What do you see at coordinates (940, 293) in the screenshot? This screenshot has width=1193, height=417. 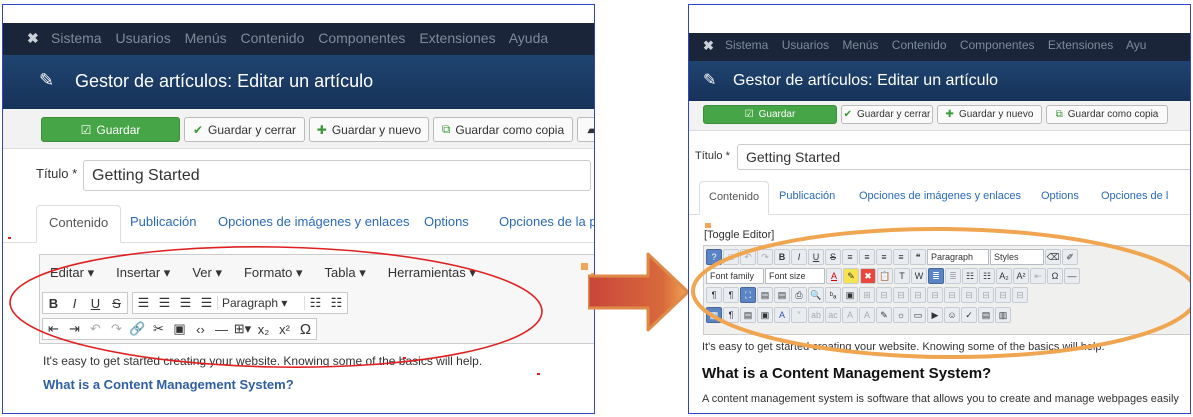 I see `orange-ellipse-annotation` at bounding box center [940, 293].